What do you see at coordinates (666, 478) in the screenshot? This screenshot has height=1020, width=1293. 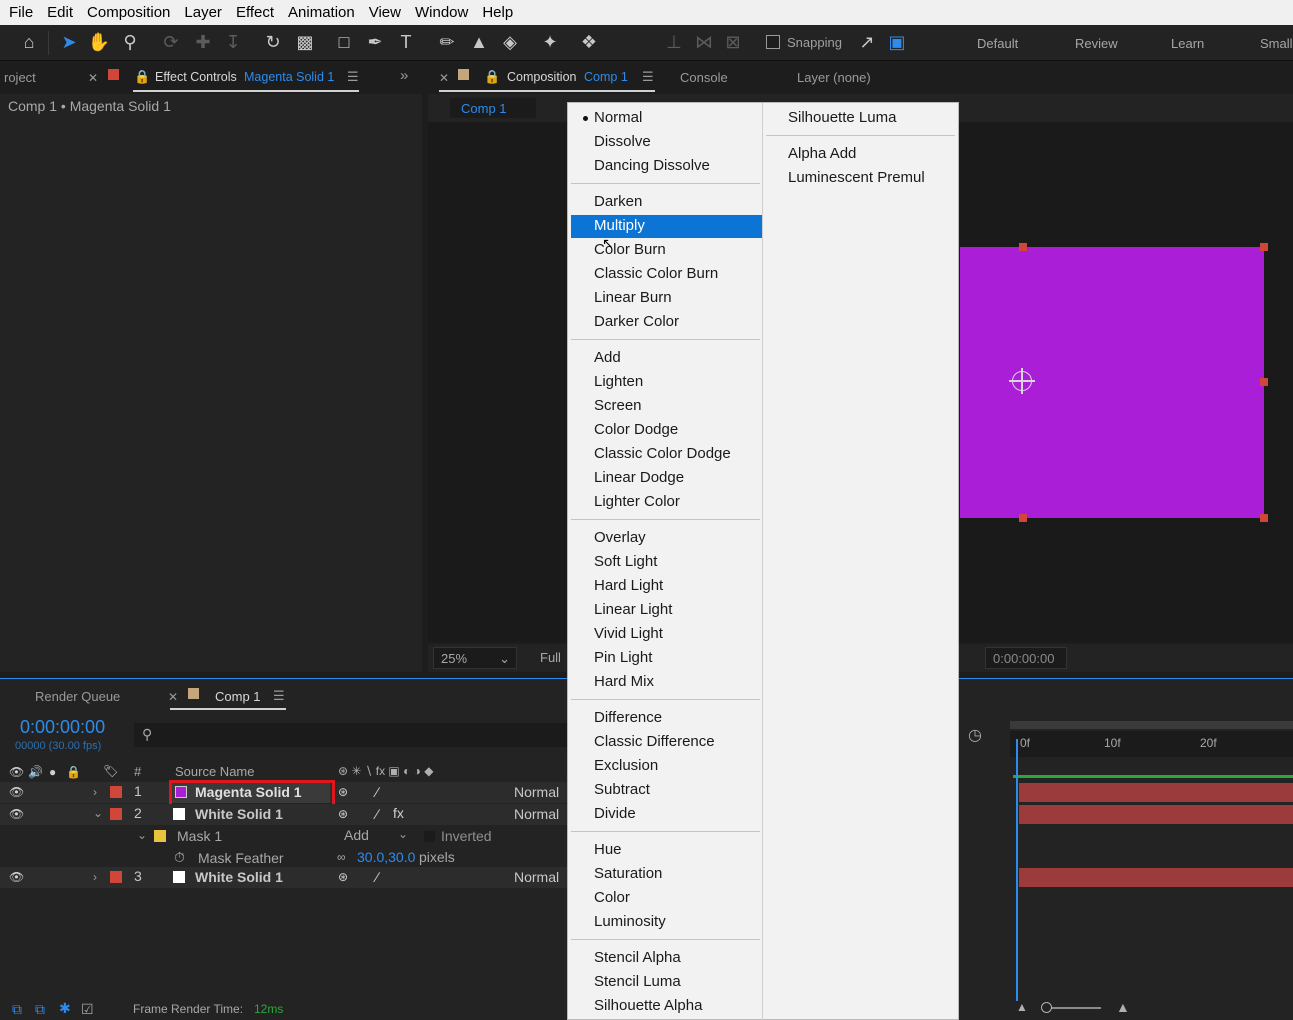 I see `blend-mode-item-linear-dodge: Linear Dodge` at bounding box center [666, 478].